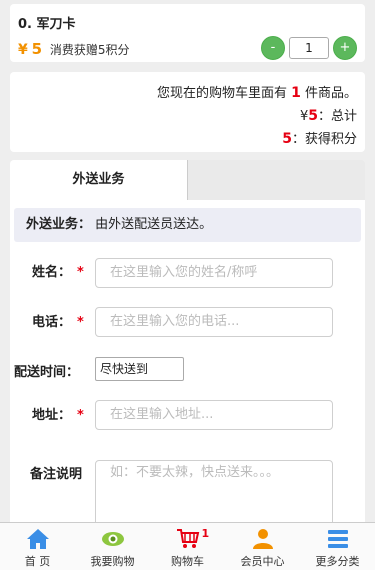 The height and width of the screenshot is (570, 375). Describe the element at coordinates (56, 474) in the screenshot. I see `note-label: 备注说明` at that location.